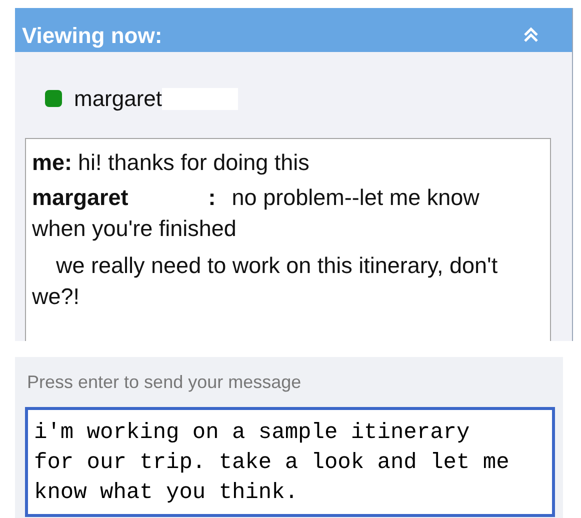 This screenshot has width=581, height=518. Describe the element at coordinates (531, 35) in the screenshot. I see `collapse-icon` at that location.